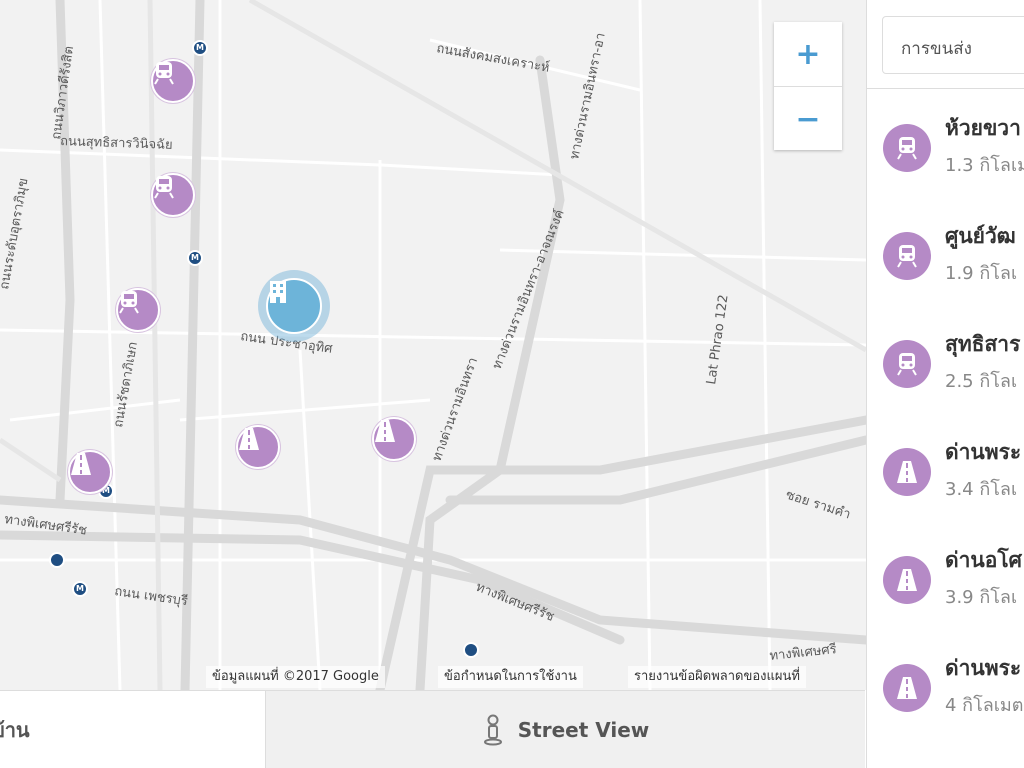  Describe the element at coordinates (953, 45) in the screenshot. I see `category-select: การขนส่ง` at that location.